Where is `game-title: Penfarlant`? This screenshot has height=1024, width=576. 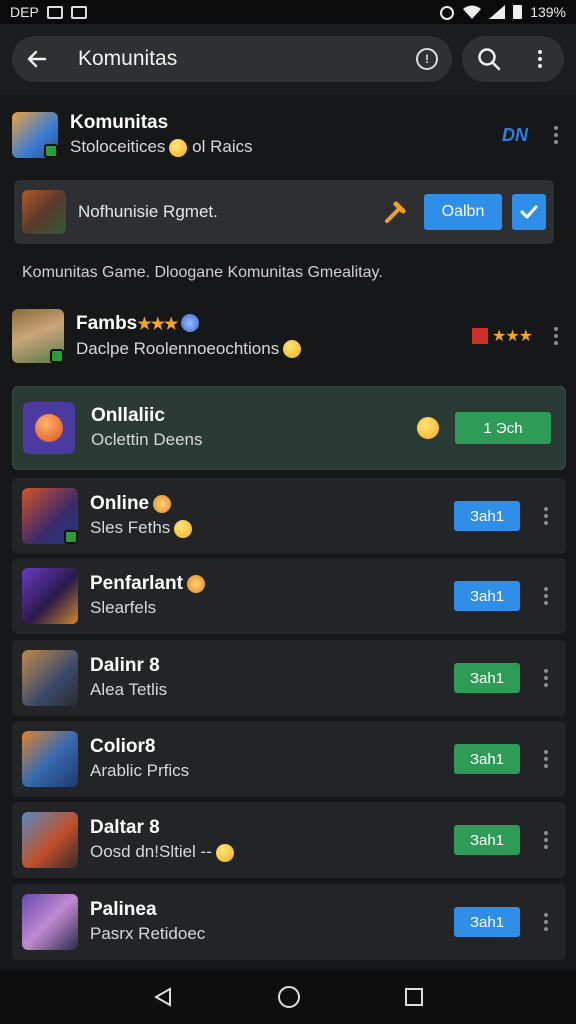 game-title: Penfarlant is located at coordinates (136, 583).